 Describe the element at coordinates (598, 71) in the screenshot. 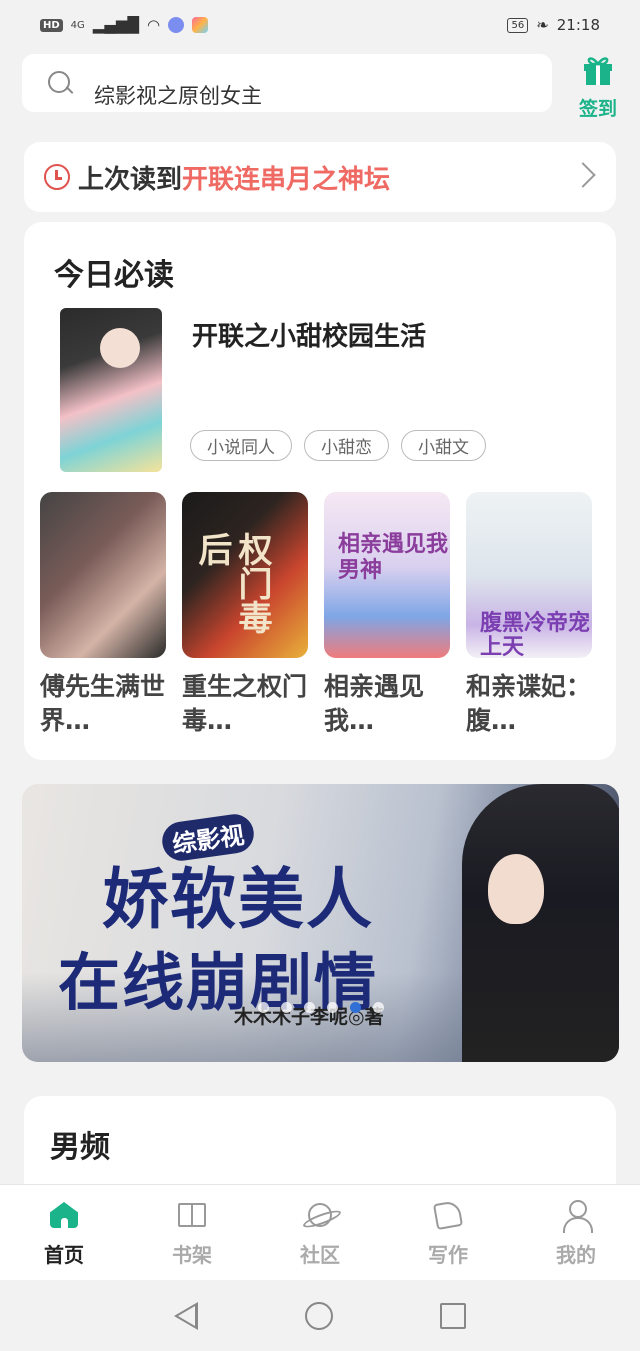

I see `gift-icon` at that location.